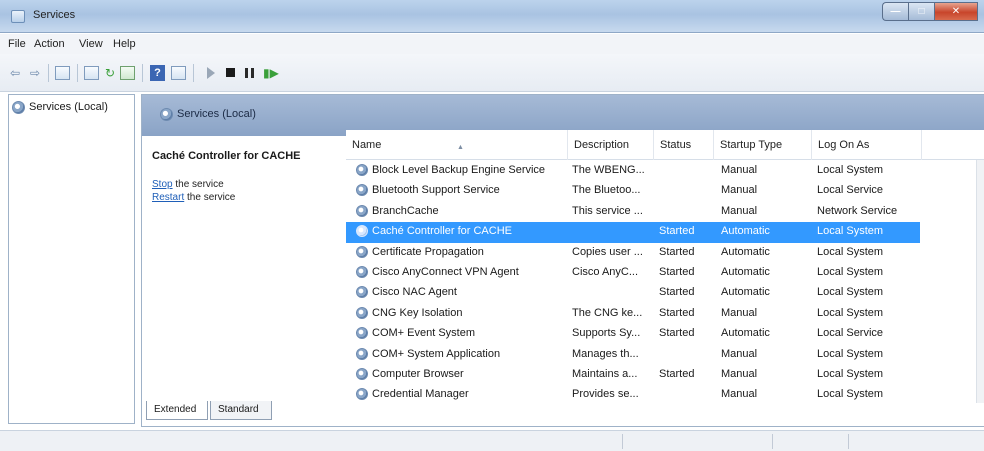  What do you see at coordinates (249, 73) in the screenshot?
I see `pause-service-icon` at bounding box center [249, 73].